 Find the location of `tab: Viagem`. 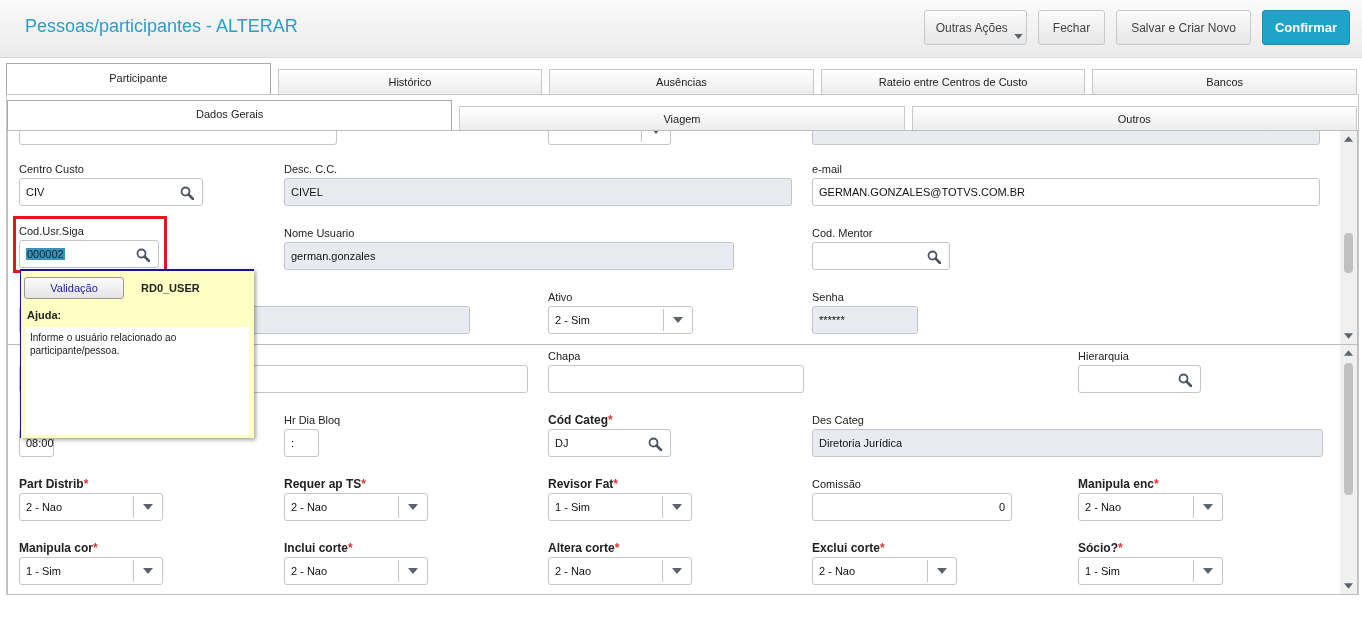

tab: Viagem is located at coordinates (682, 118).